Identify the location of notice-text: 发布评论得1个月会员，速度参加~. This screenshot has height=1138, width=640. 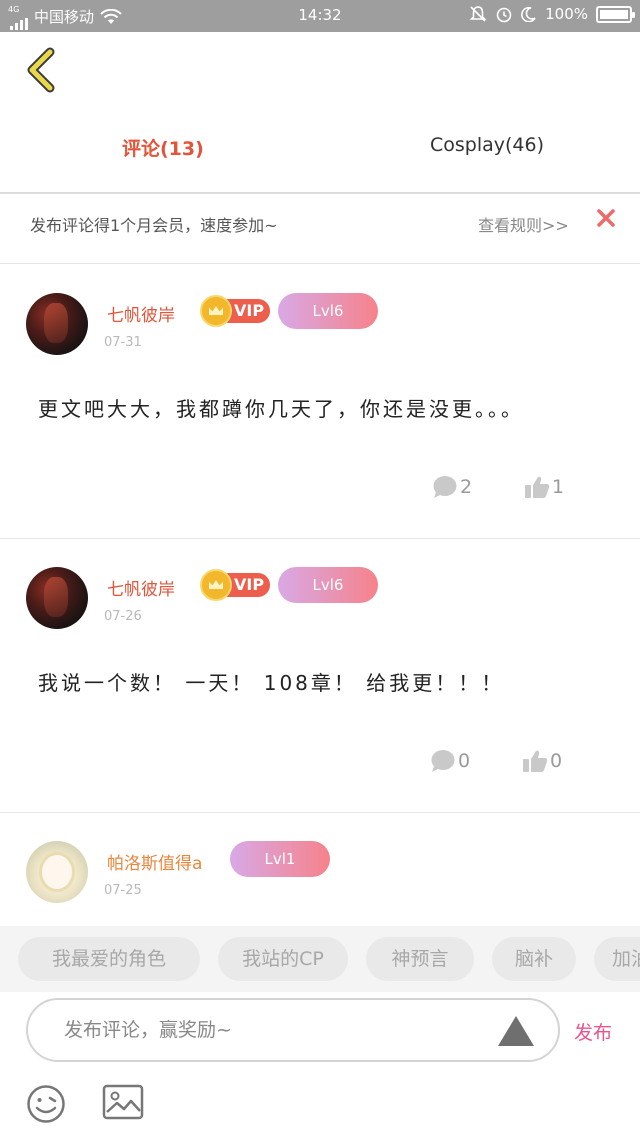
(154, 225).